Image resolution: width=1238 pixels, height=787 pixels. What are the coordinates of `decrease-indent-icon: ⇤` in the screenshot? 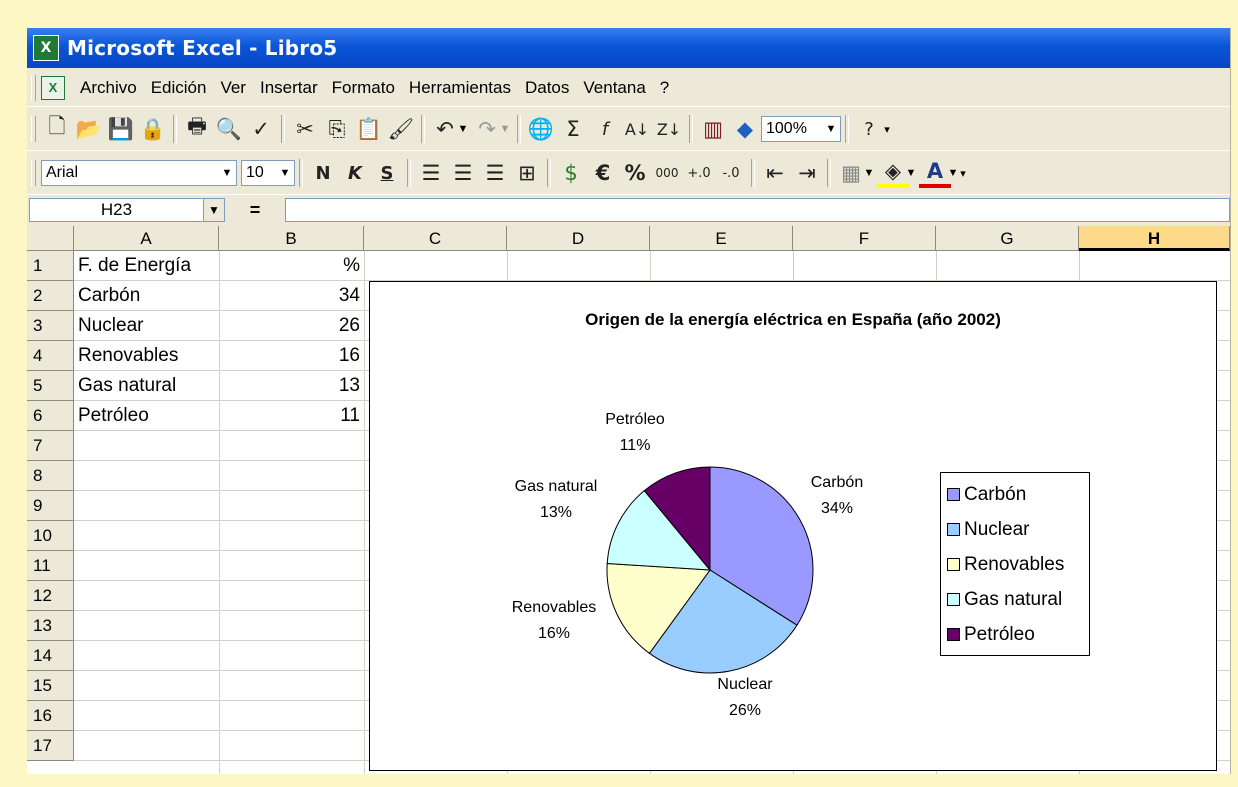 It's located at (775, 173).